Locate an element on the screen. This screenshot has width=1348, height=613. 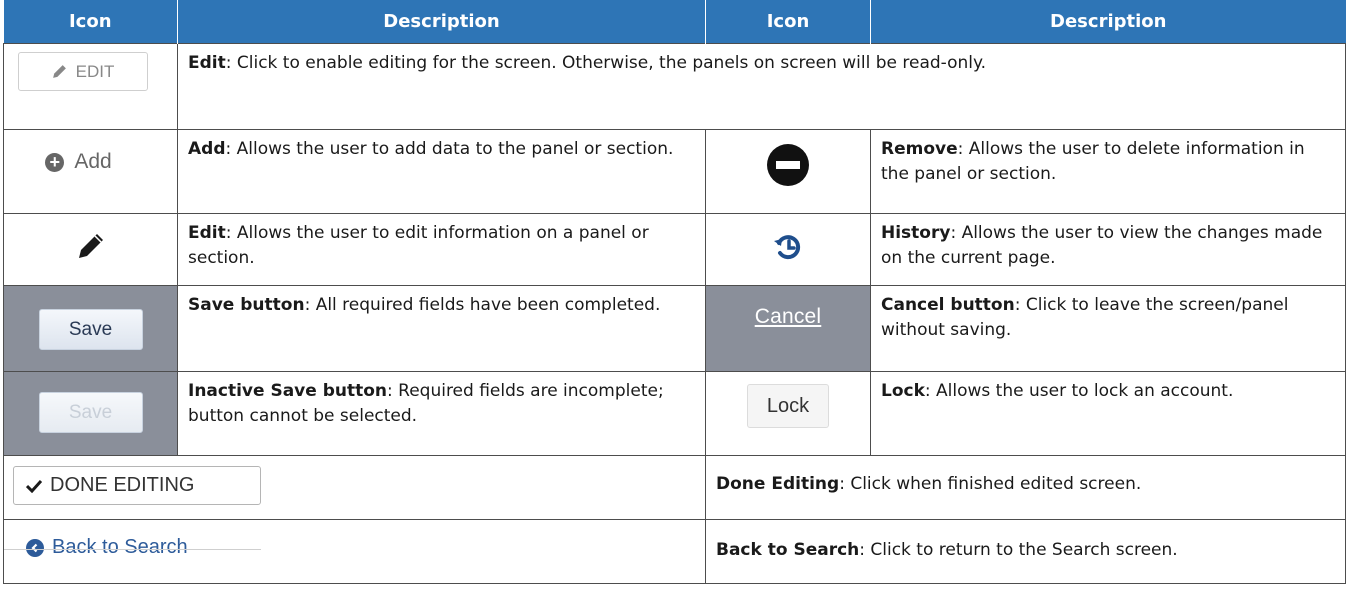
add-button: + Add is located at coordinates (78, 162).